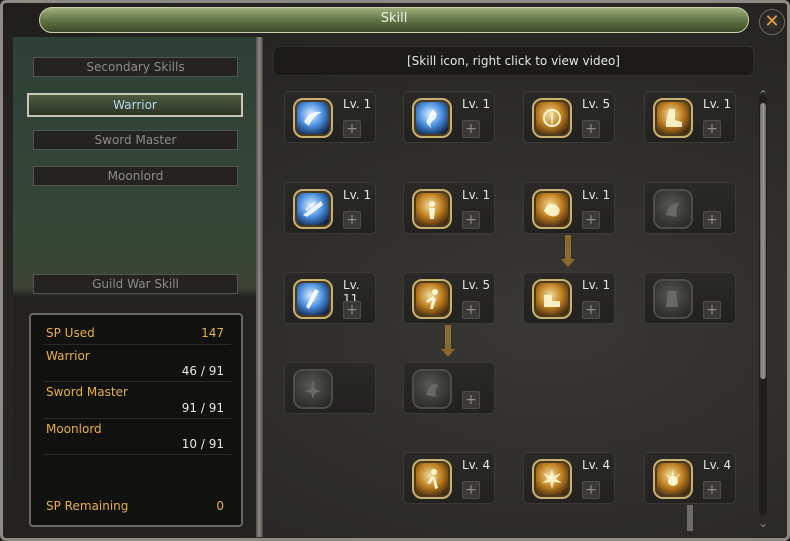  I want to click on sp-remaining-label: SP Remaining, so click(87, 506).